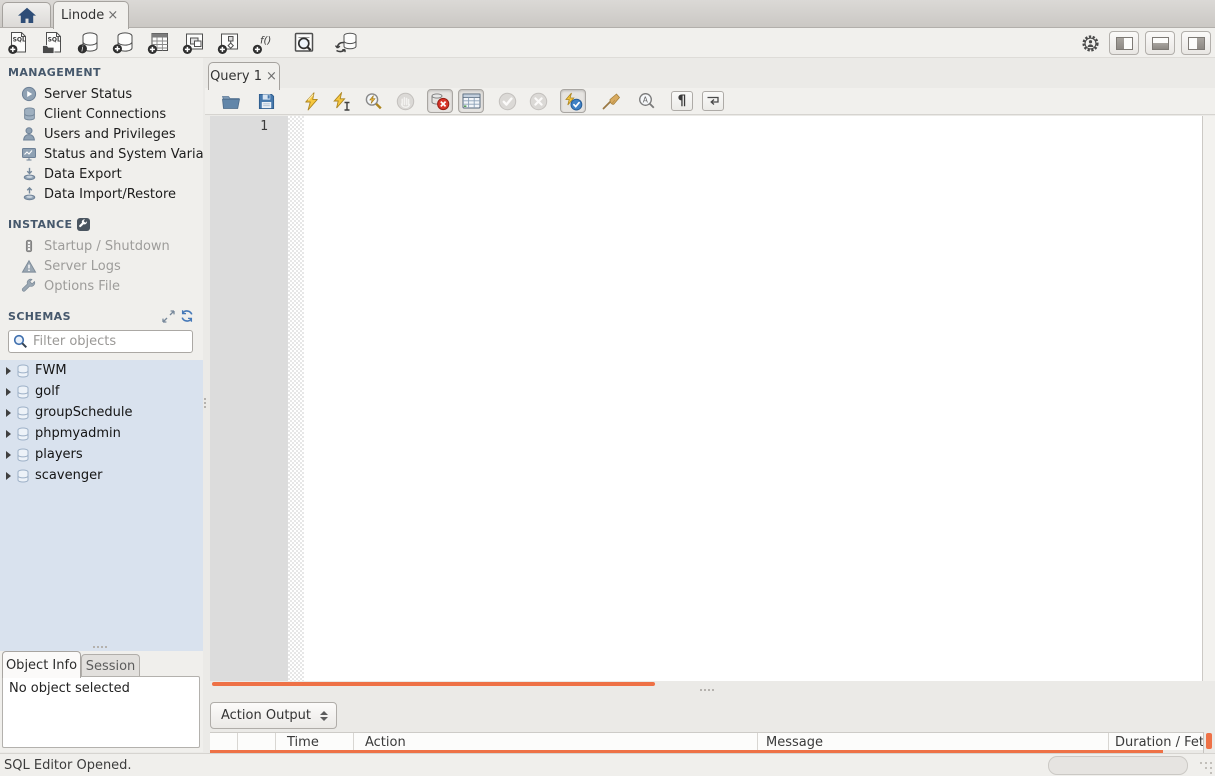 This screenshot has width=1215, height=776. Describe the element at coordinates (1196, 43) in the screenshot. I see `toggle-right-panel-button` at that location.